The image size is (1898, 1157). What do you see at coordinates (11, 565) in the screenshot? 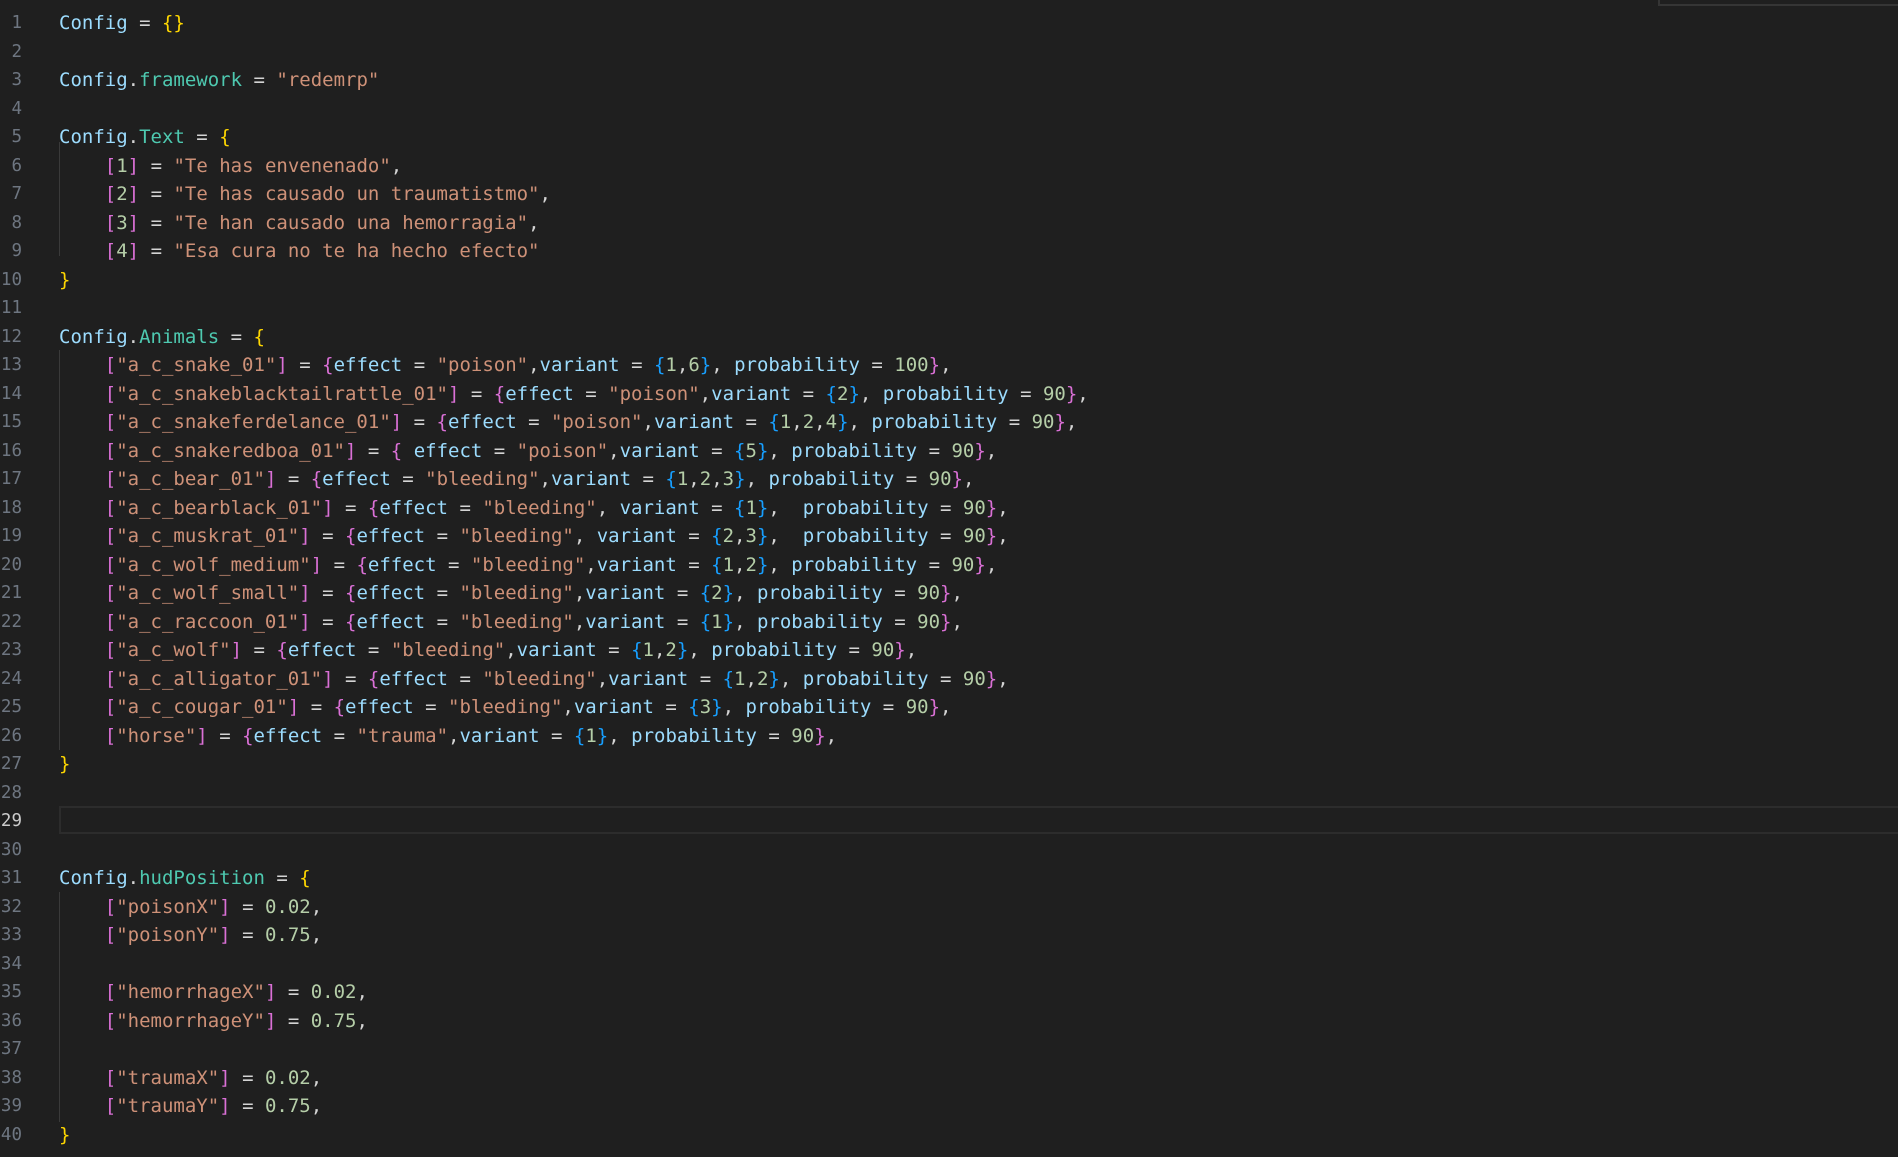
I see `line-number: 20` at bounding box center [11, 565].